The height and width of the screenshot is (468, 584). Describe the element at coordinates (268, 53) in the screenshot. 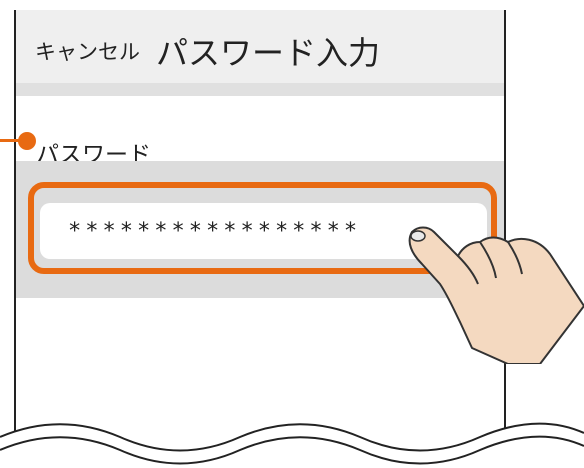

I see `page-title: パスワード入力` at that location.